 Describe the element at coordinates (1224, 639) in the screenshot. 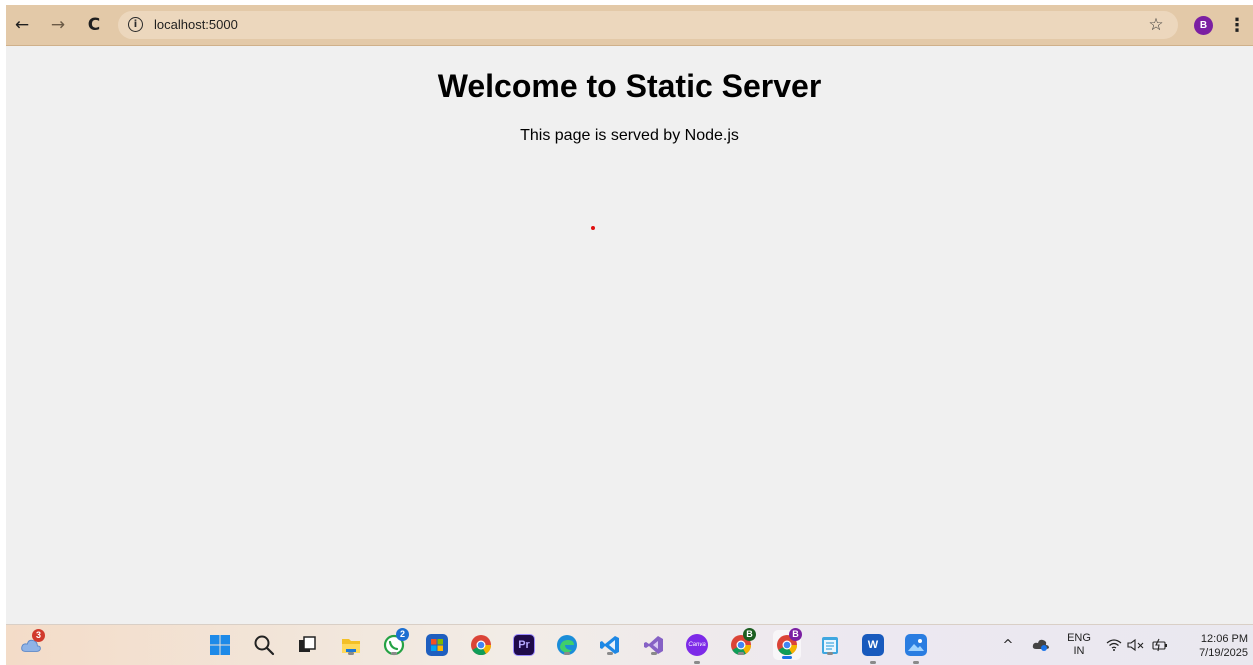

I see `clock-time: 12:06 PM` at that location.